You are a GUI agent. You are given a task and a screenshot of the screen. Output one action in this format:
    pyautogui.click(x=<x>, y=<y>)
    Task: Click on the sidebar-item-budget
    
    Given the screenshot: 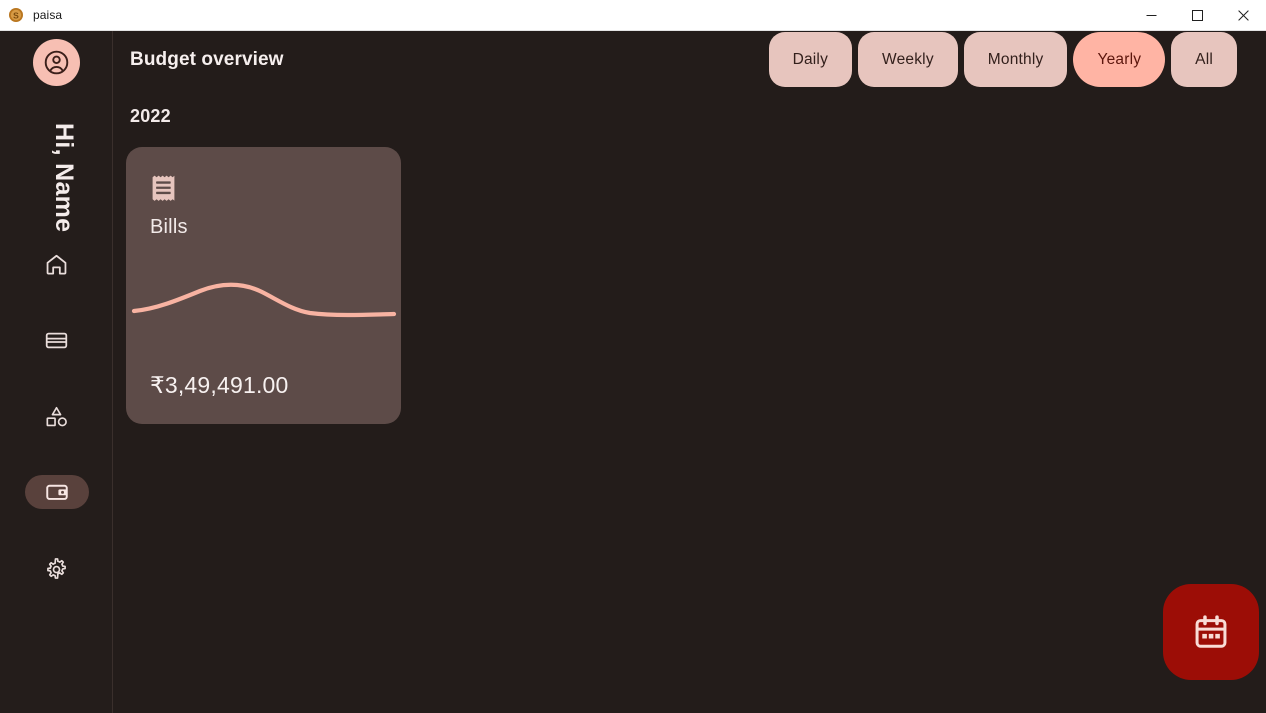 What is the action you would take?
    pyautogui.click(x=56, y=492)
    